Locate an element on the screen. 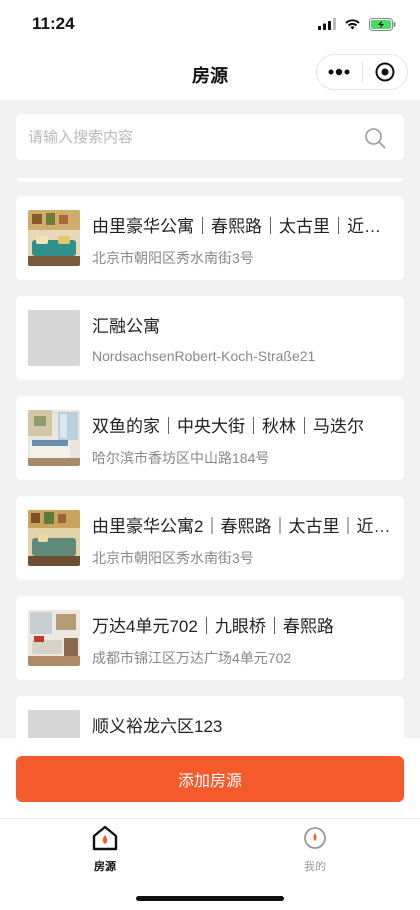 The height and width of the screenshot is (910, 420). listing-card: 双鱼的家｜中央大街｜秋林｜马迭尔 哈尔滨市香坊区中山路184号 is located at coordinates (210, 438).